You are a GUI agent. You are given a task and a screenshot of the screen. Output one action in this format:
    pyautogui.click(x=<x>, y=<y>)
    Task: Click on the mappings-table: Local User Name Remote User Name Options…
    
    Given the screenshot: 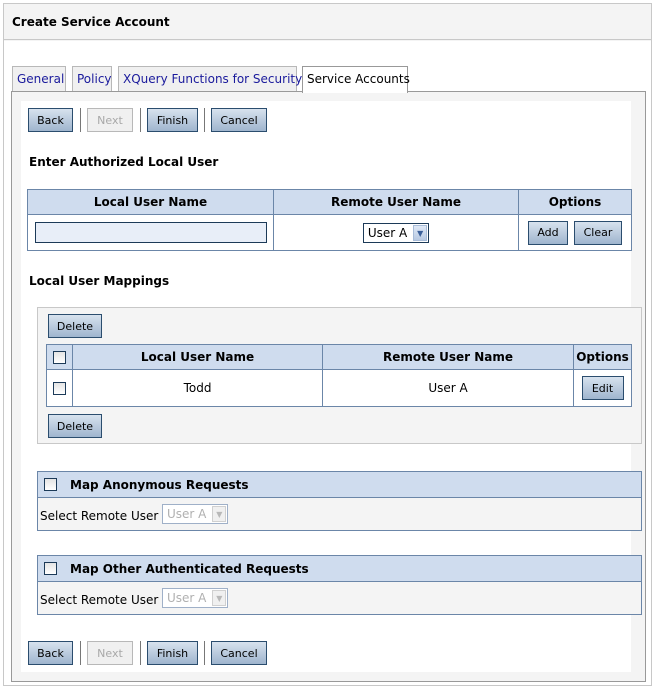 What is the action you would take?
    pyautogui.click(x=339, y=375)
    